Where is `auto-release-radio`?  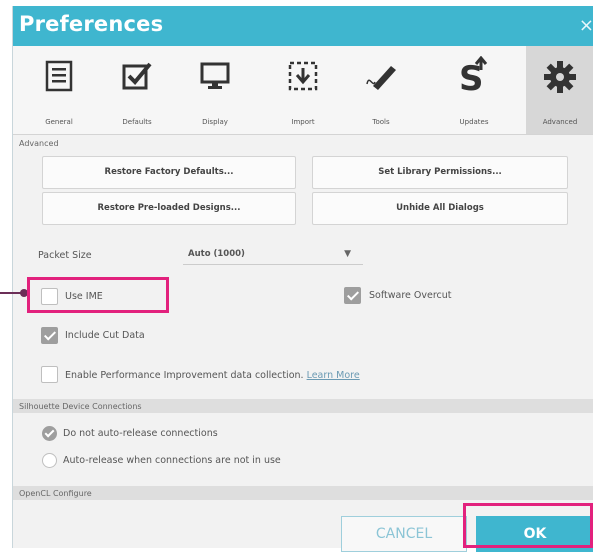
auto-release-radio is located at coordinates (49, 460).